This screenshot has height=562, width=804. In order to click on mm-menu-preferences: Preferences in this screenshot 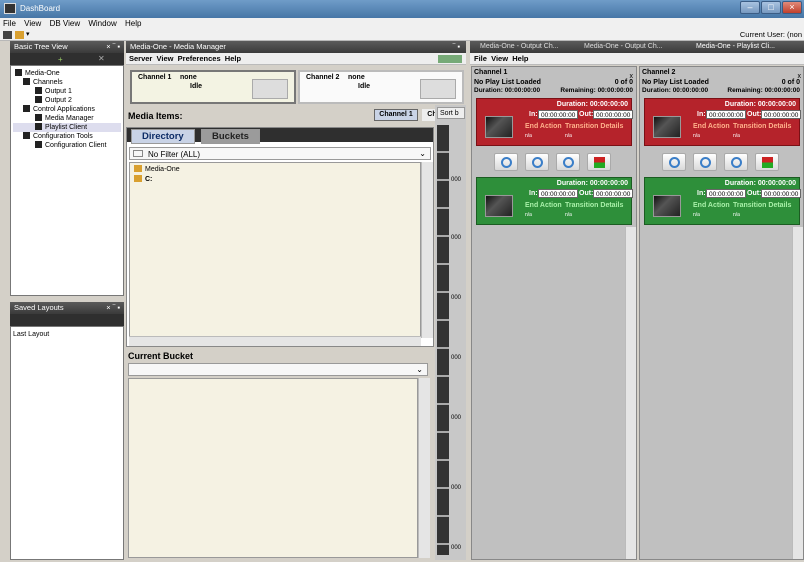, I will do `click(199, 58)`.